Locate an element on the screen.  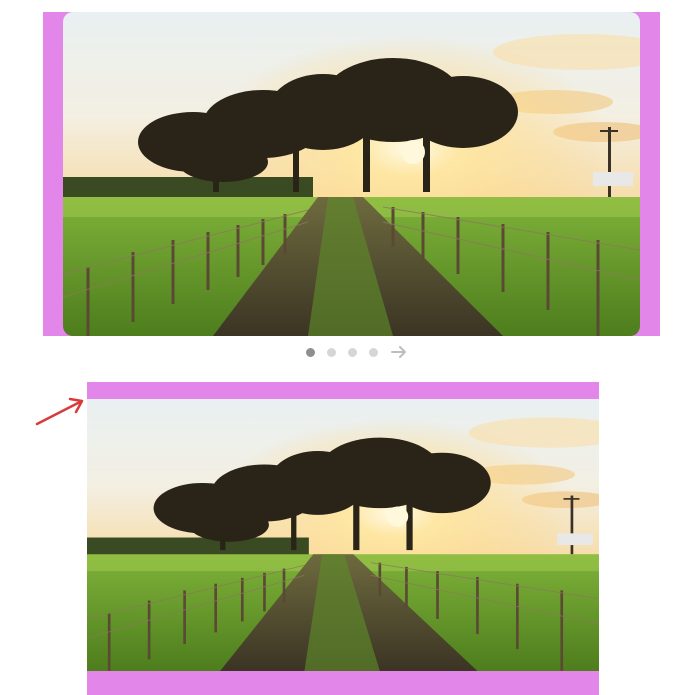
pagination-next-button is located at coordinates (399, 352).